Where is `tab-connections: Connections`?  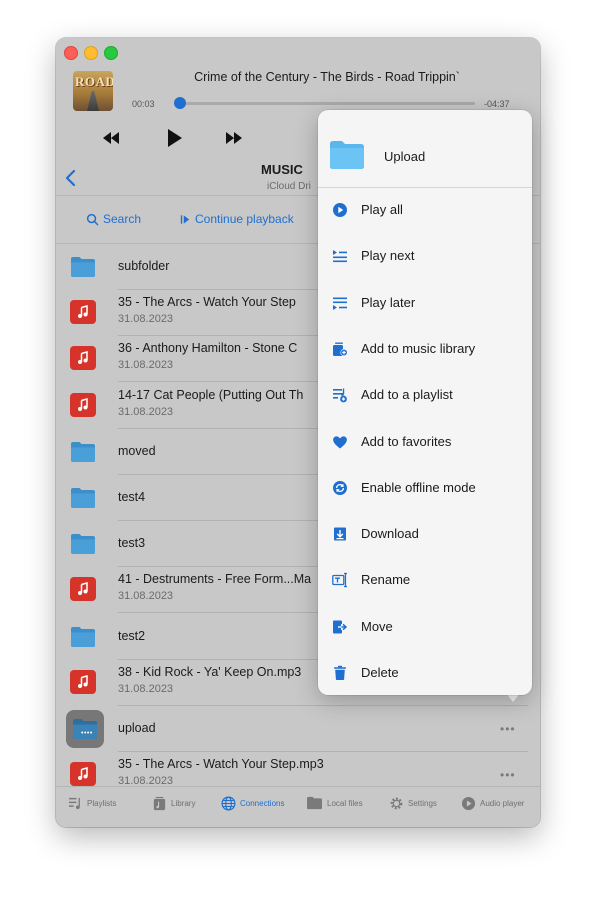 tab-connections: Connections is located at coordinates (252, 803).